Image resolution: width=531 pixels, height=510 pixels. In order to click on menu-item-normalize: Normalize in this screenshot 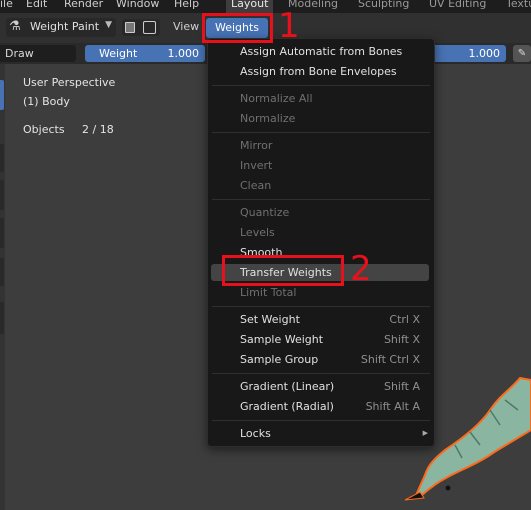, I will do `click(268, 118)`.